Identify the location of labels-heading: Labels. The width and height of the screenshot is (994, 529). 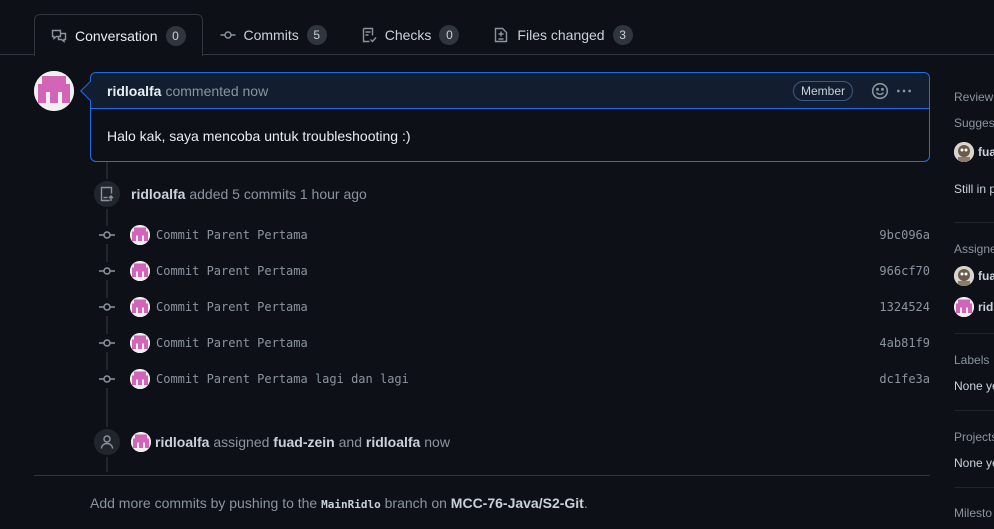
(971, 360).